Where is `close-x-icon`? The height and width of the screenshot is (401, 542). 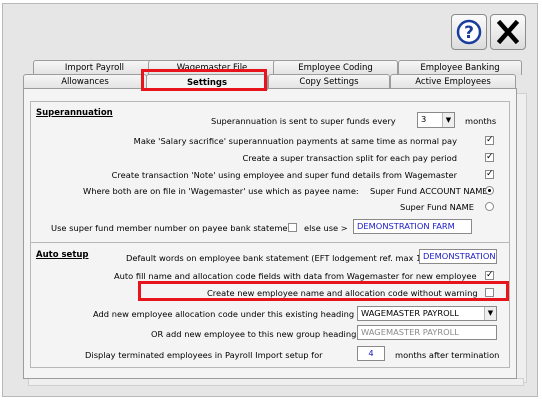
close-x-icon is located at coordinates (508, 32).